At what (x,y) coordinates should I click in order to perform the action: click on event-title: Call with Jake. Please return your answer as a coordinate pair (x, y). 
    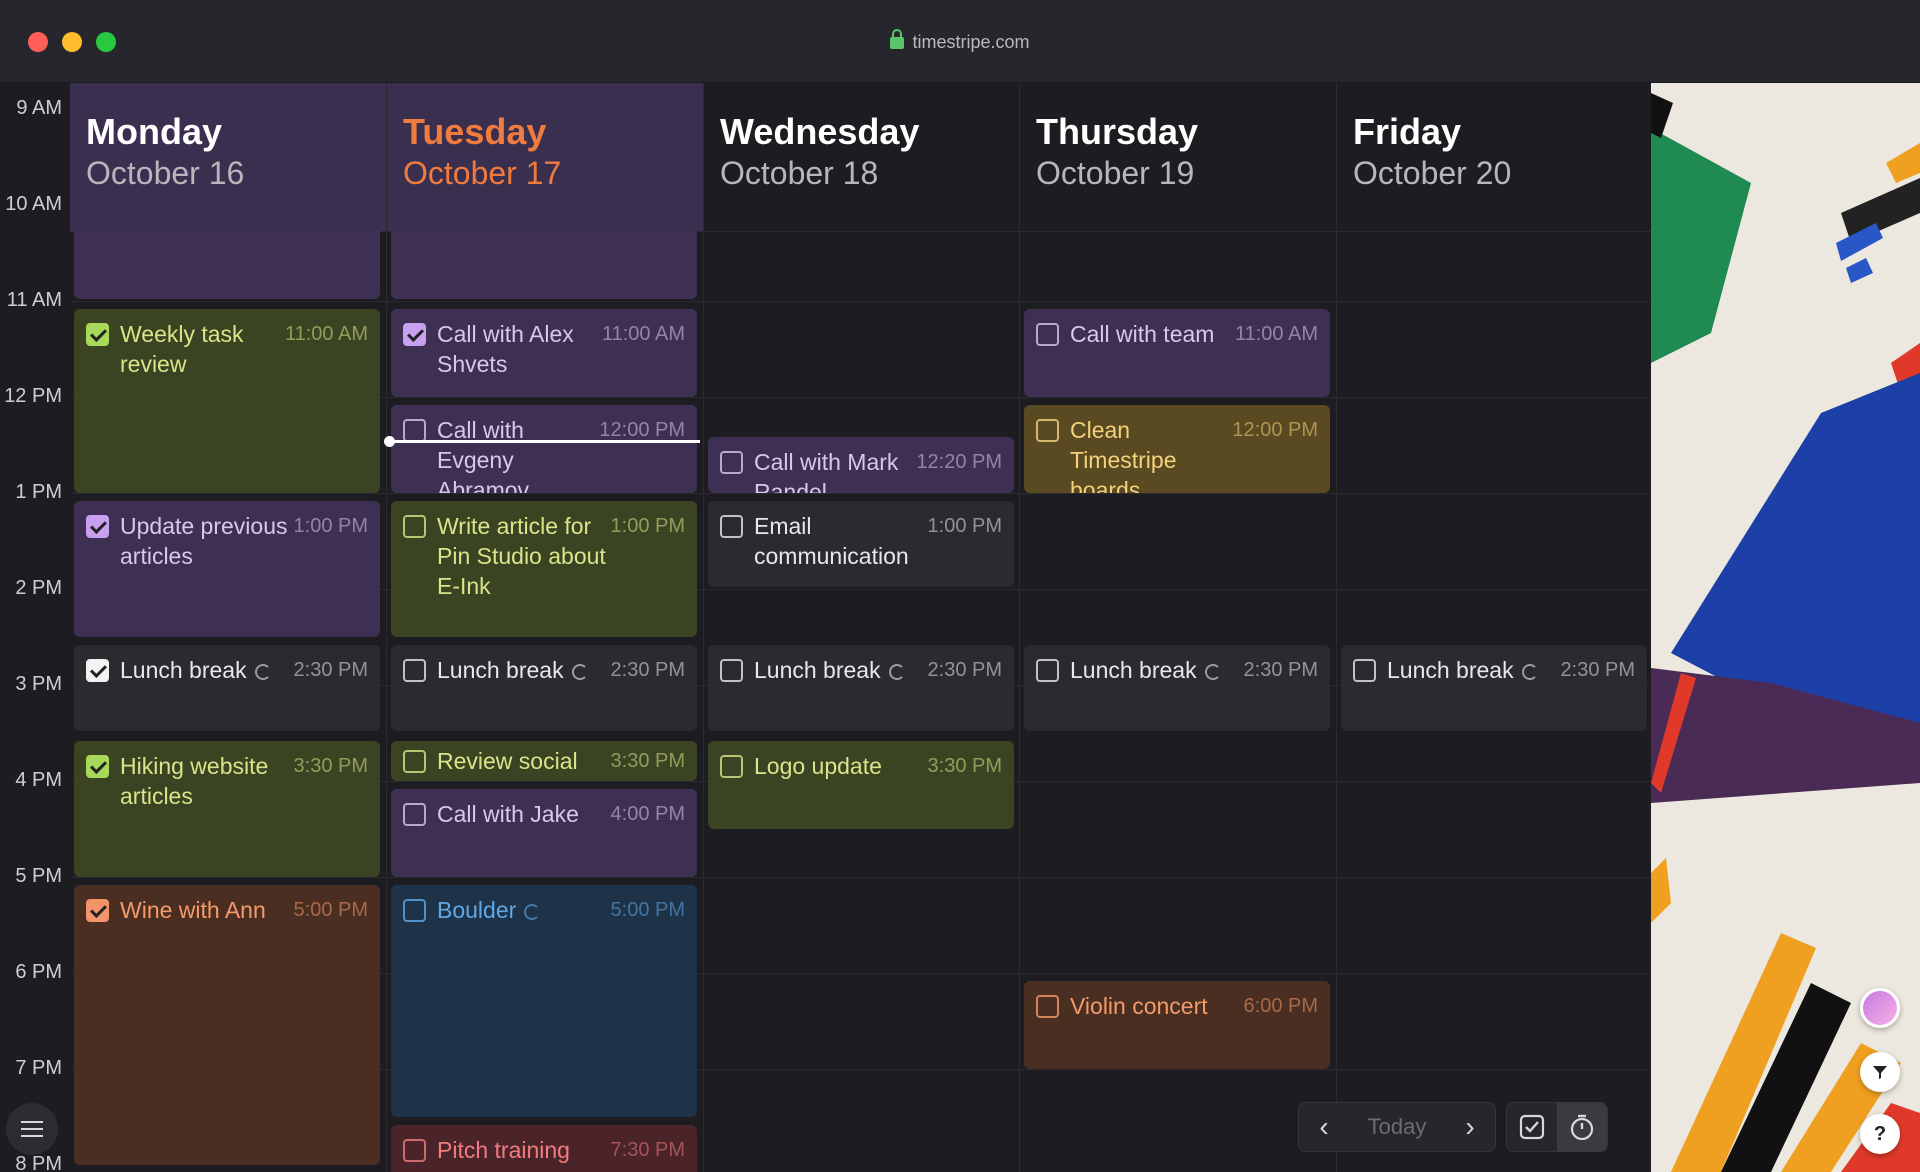
    Looking at the image, I should click on (508, 814).